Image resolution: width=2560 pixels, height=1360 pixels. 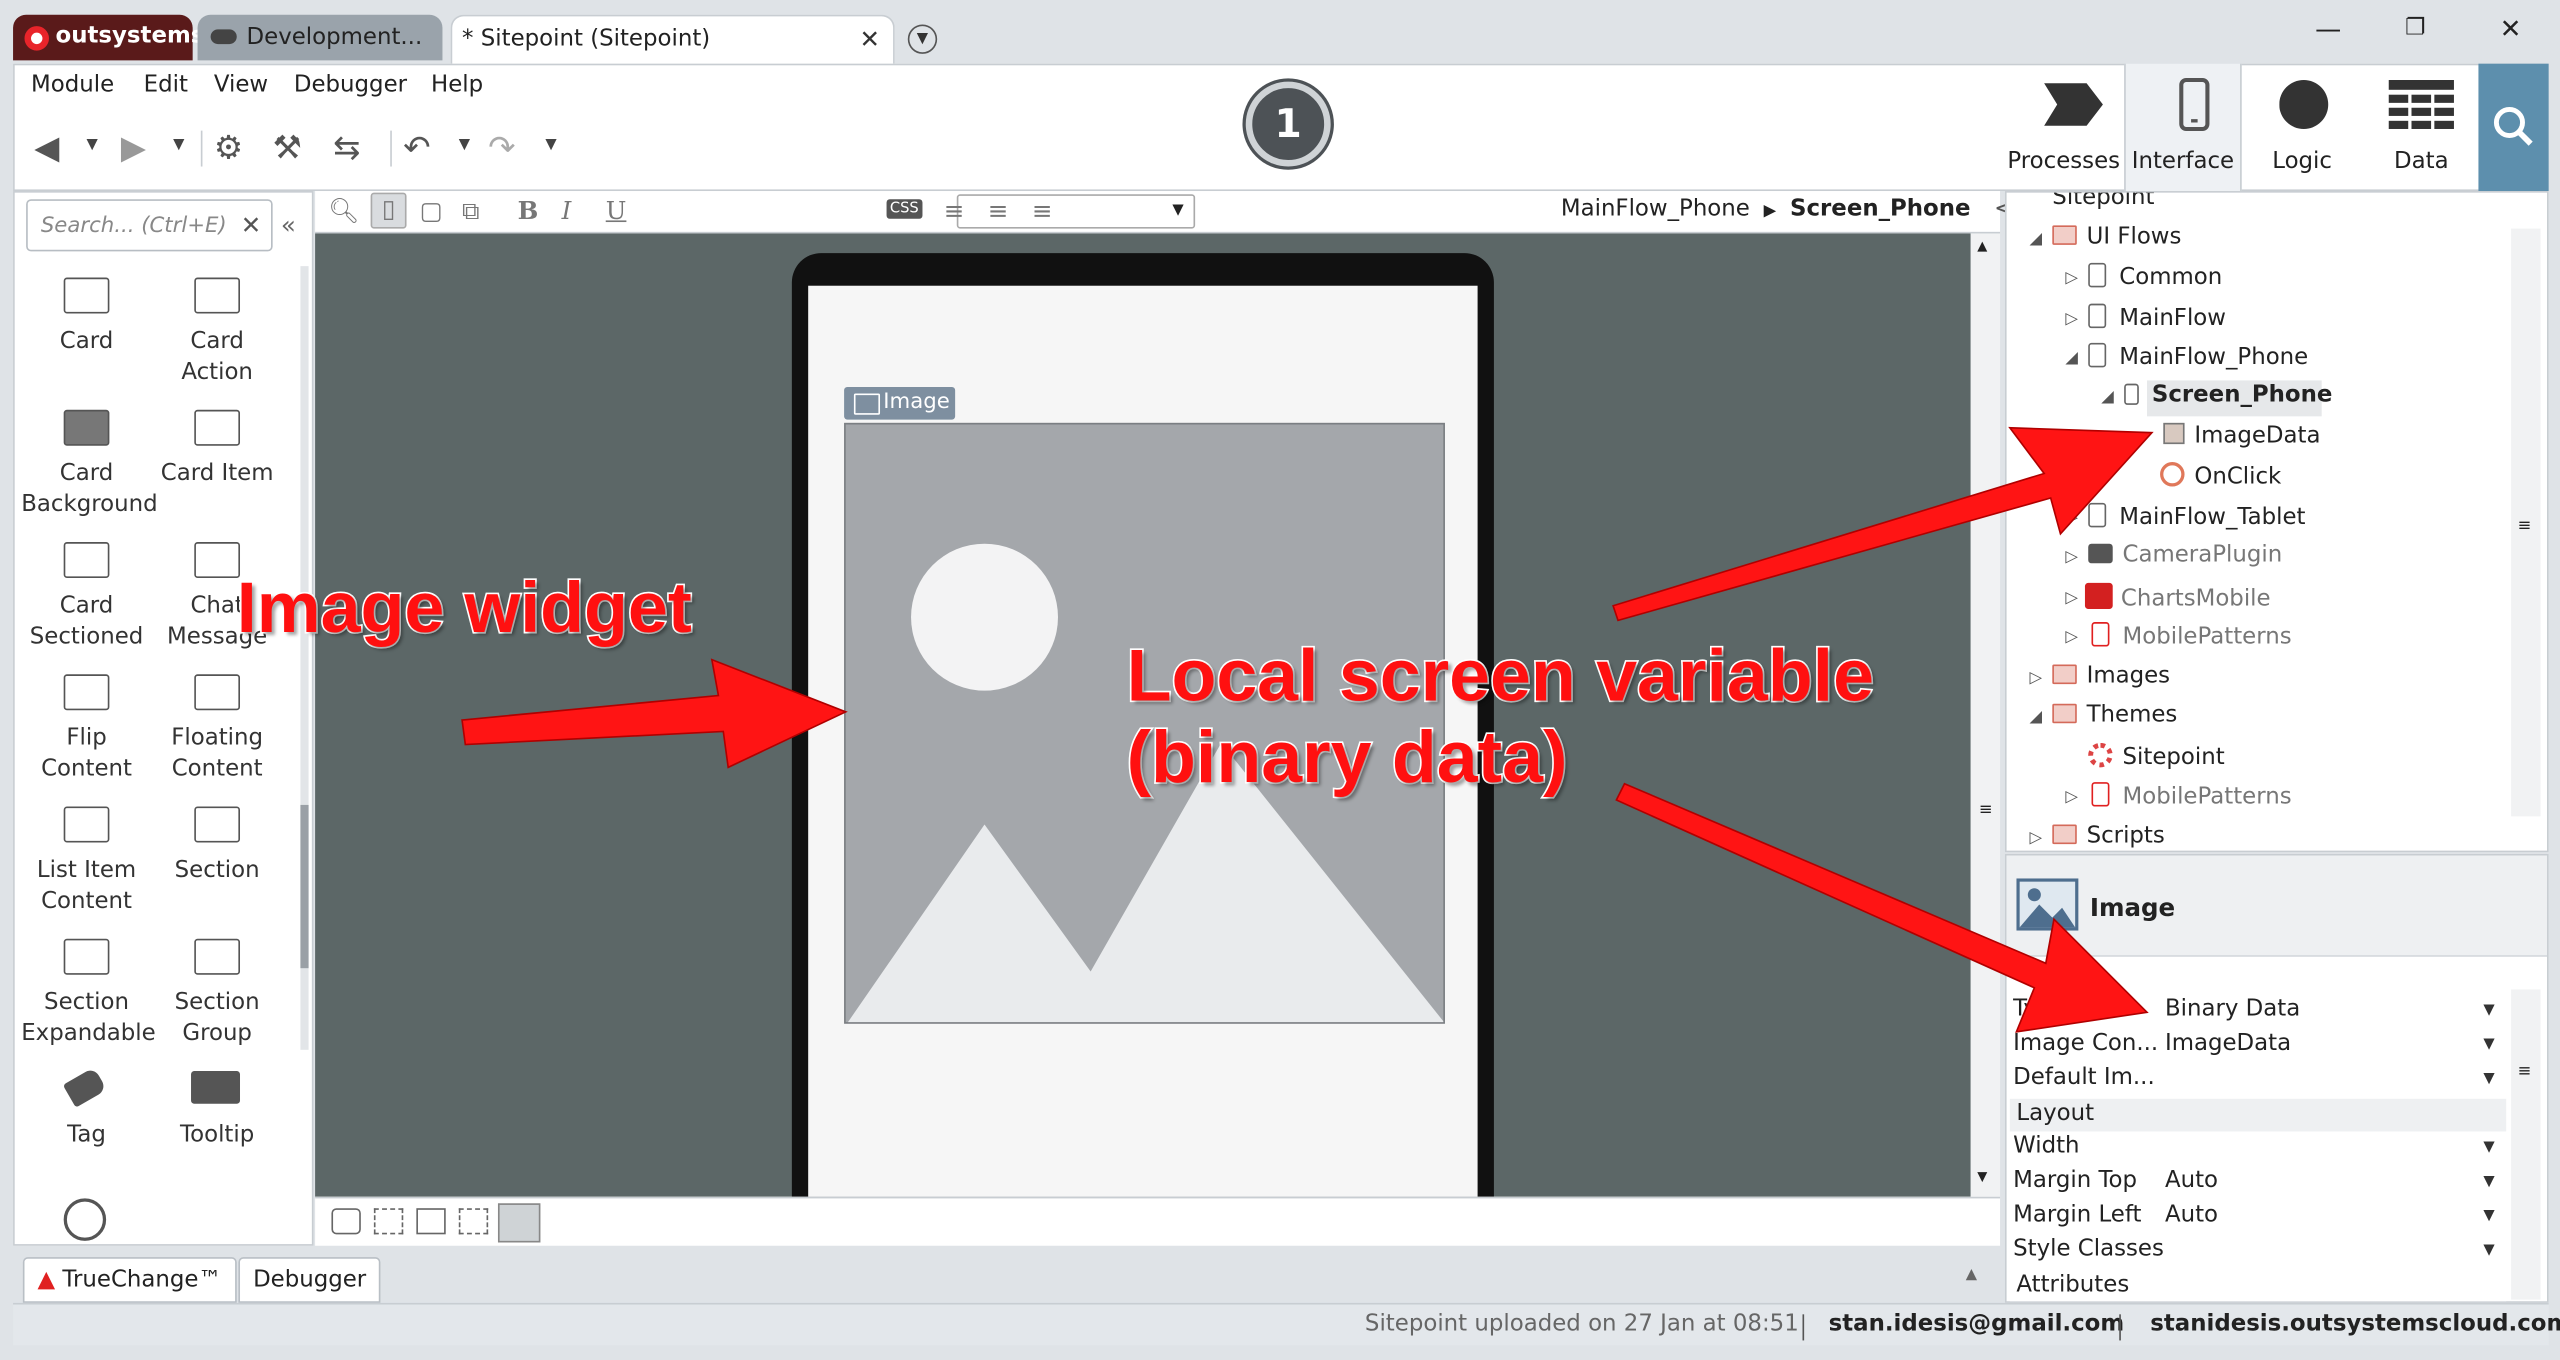 What do you see at coordinates (2258, 1286) in the screenshot?
I see `attributes-section-header: Attributes` at bounding box center [2258, 1286].